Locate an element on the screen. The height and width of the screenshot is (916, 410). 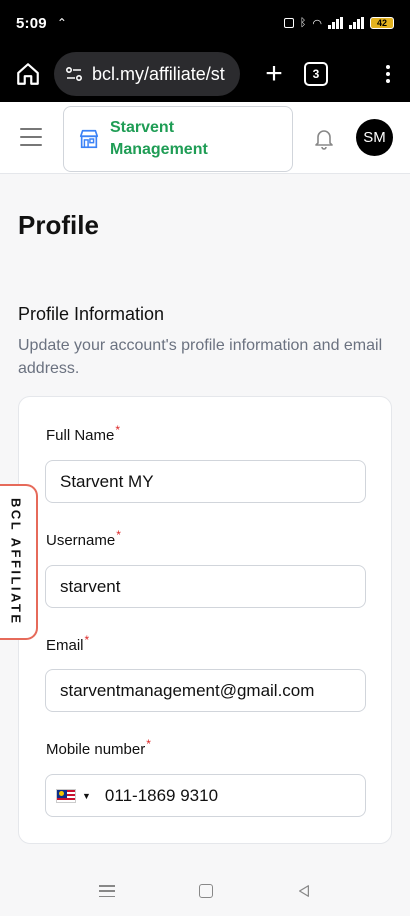
mobile-input: ▼ 011-1869 9310 is located at coordinates (205, 795).